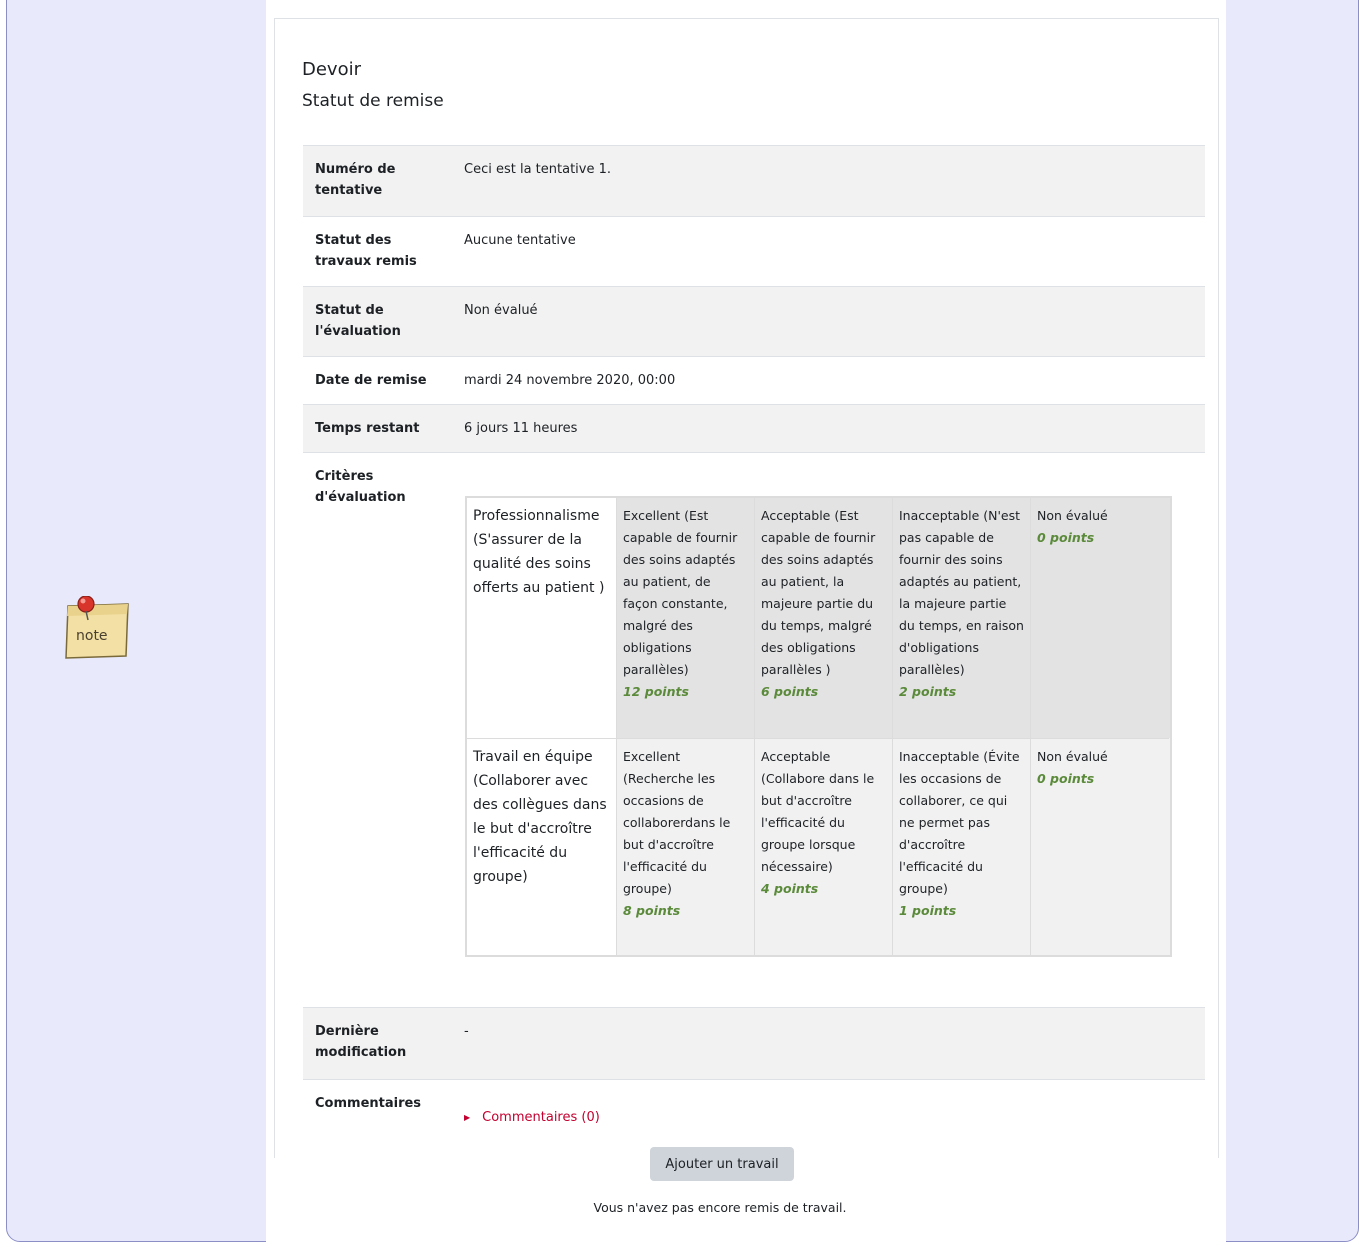  What do you see at coordinates (754, 428) in the screenshot?
I see `table-row: Temps restant 6 jours 11 heures` at bounding box center [754, 428].